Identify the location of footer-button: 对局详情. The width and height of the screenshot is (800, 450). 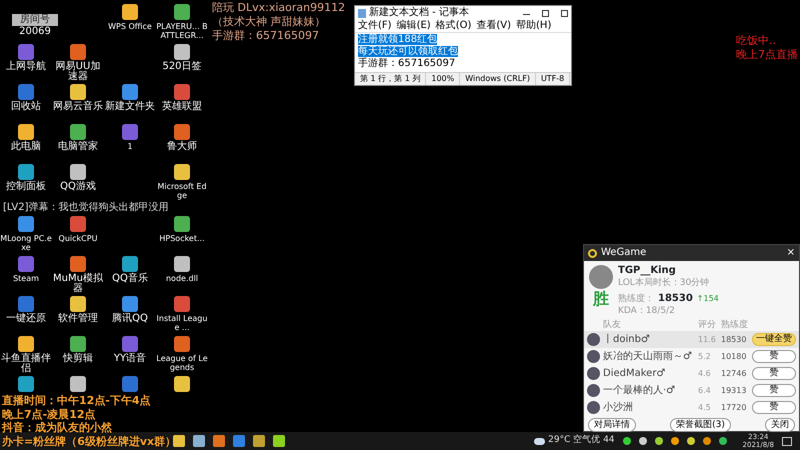
(612, 425).